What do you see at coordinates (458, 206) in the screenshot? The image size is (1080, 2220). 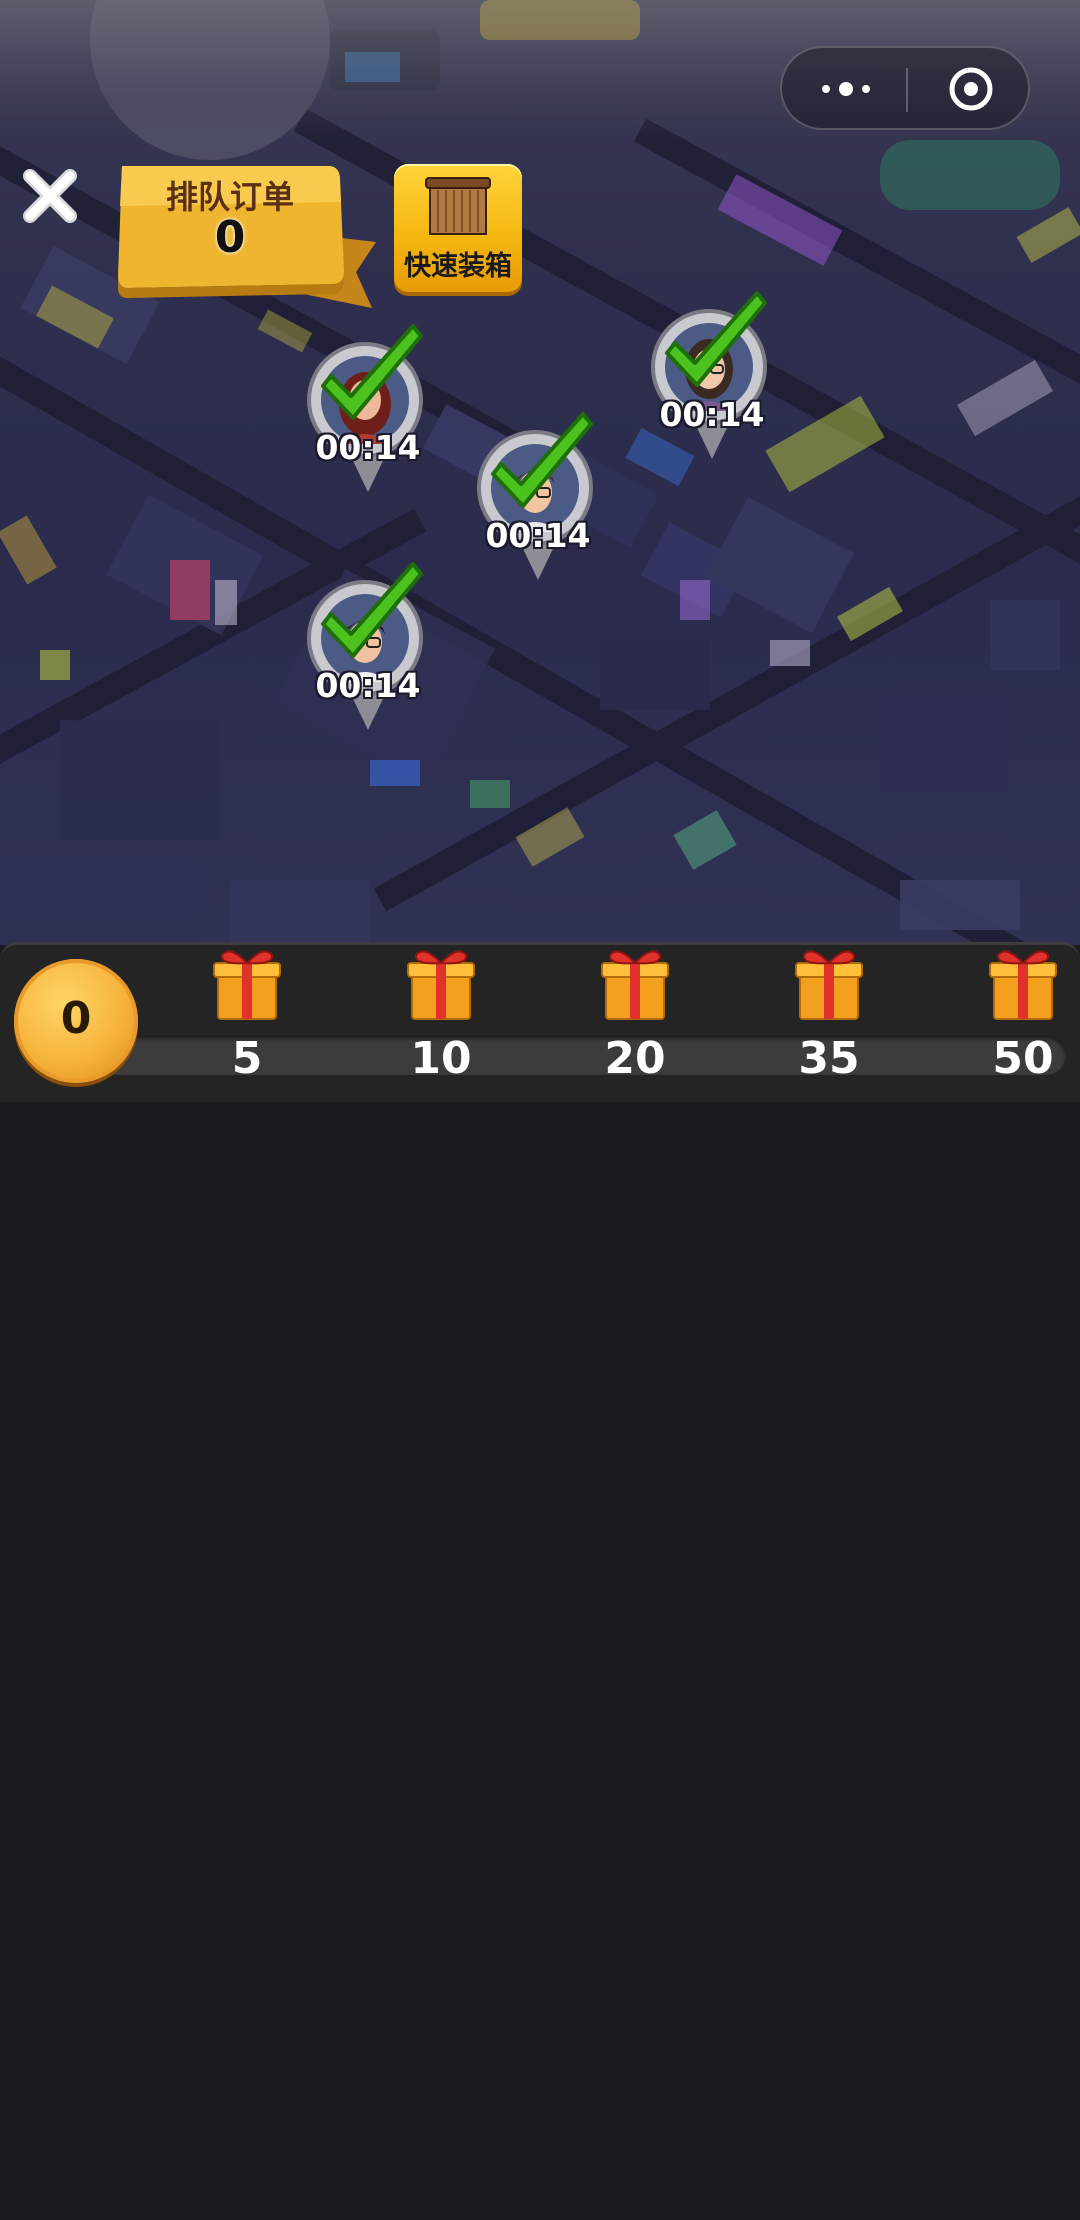 I see `crate-icon` at bounding box center [458, 206].